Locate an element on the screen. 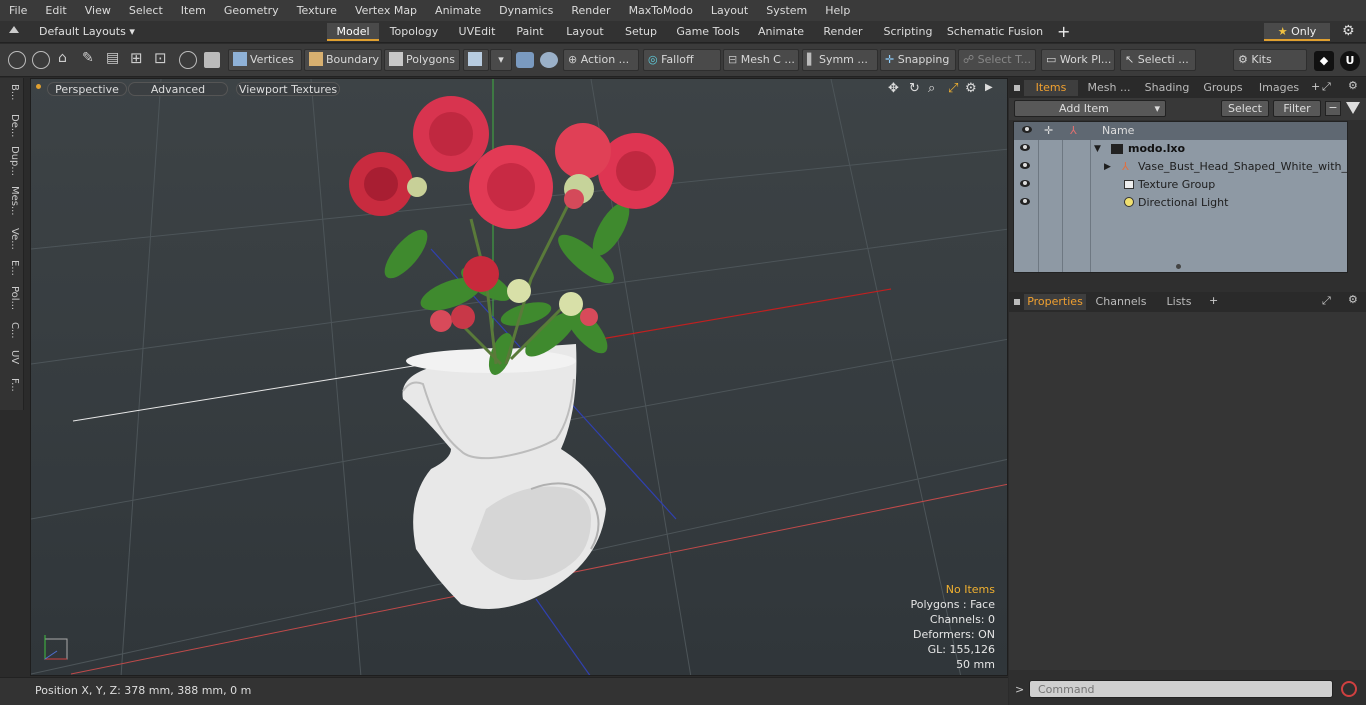 This screenshot has height=705, width=1366. tree-row-directional-light: Directional Light is located at coordinates (1180, 203).